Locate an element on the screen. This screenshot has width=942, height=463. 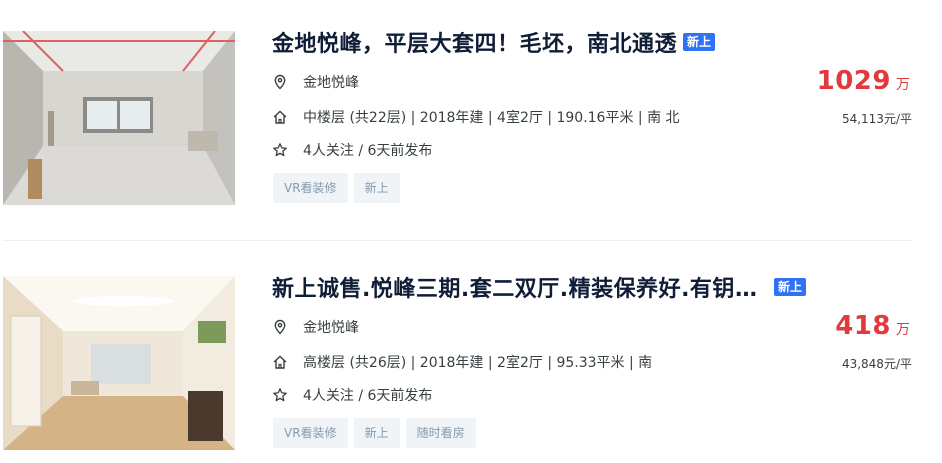
listing-title: 金地悦峰，平层大套四！毛坯，南北通透 is located at coordinates (474, 42).